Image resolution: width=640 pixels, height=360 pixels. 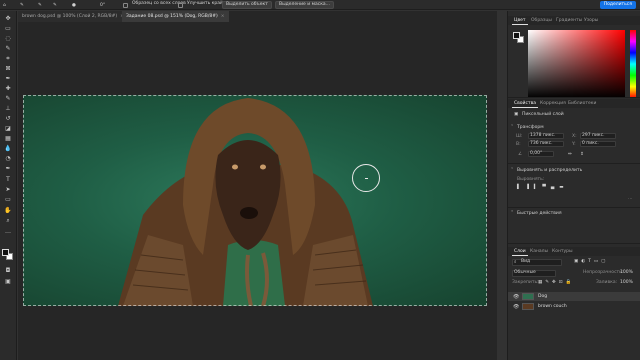 I want to click on share-button: Поделиться, so click(x=617, y=5).